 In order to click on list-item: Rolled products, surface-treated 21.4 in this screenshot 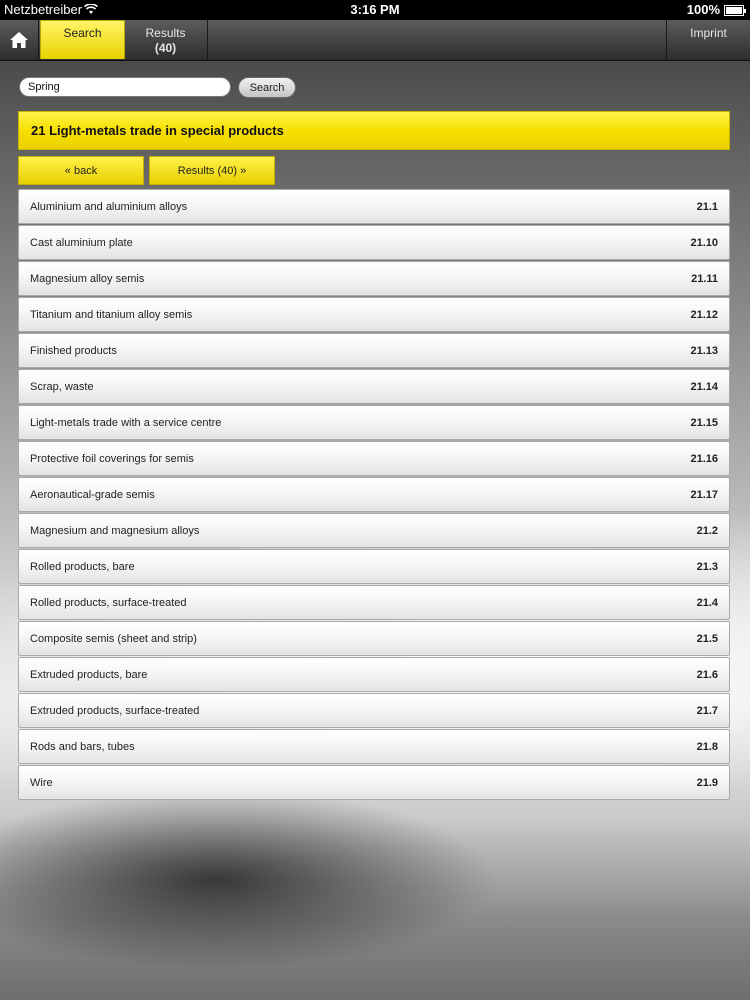, I will do `click(374, 602)`.